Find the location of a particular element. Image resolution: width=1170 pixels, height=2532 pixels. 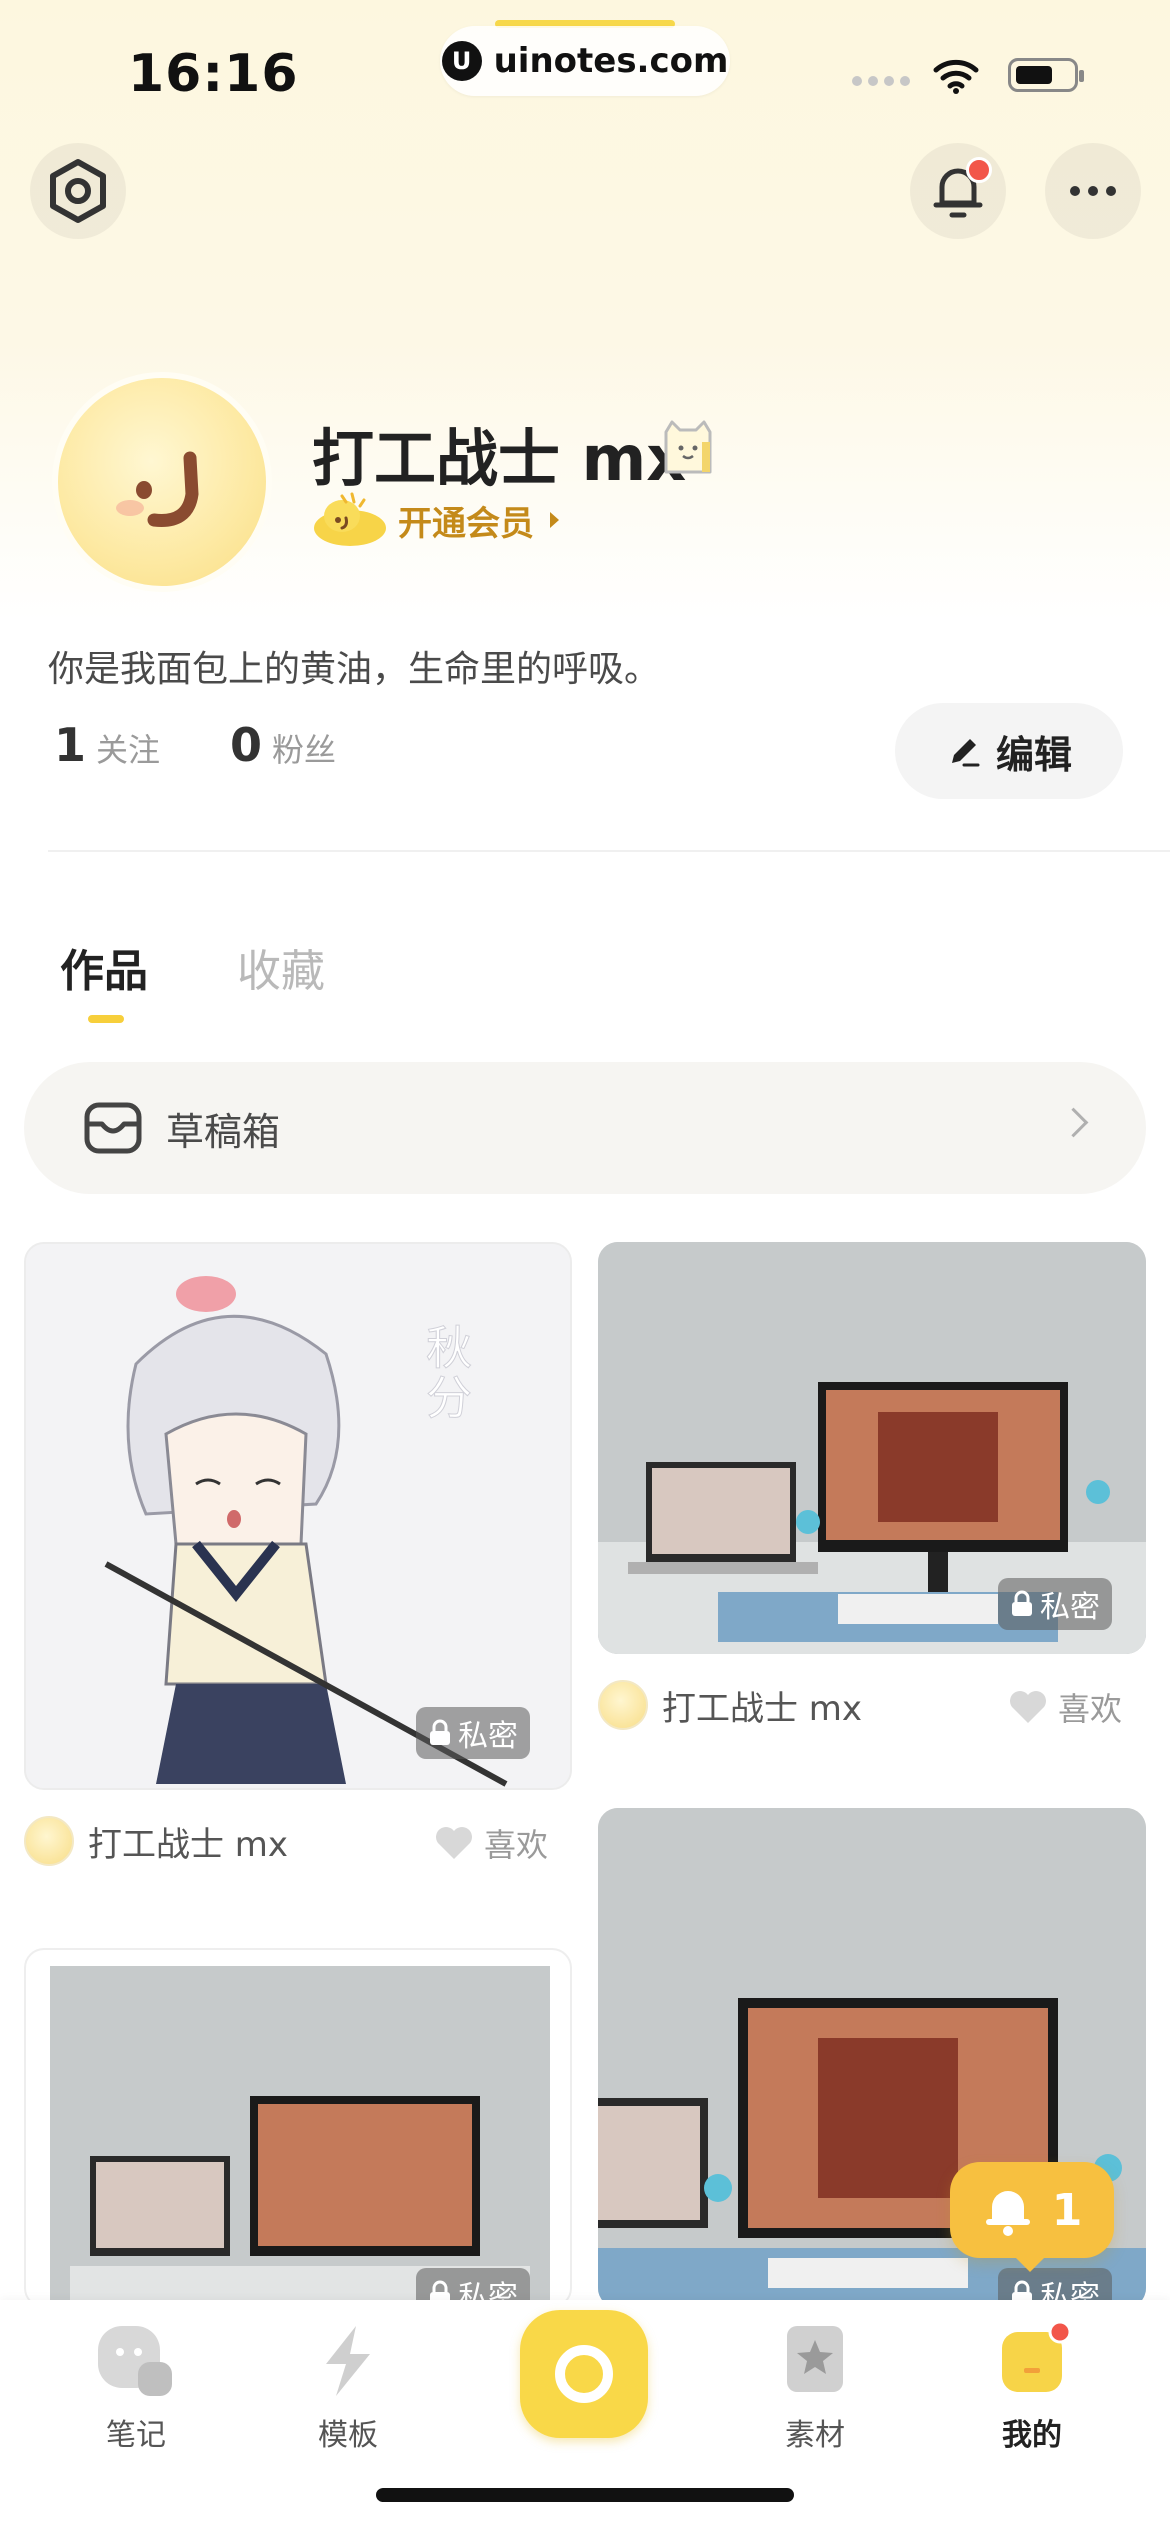

edit-profile-button: 编辑 is located at coordinates (1009, 751).